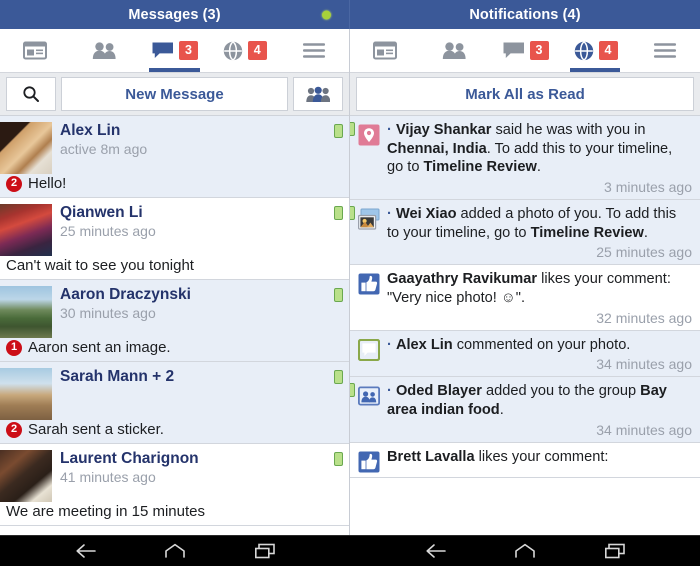 The image size is (700, 566). I want to click on left-tab-notifications: 4, so click(244, 50).